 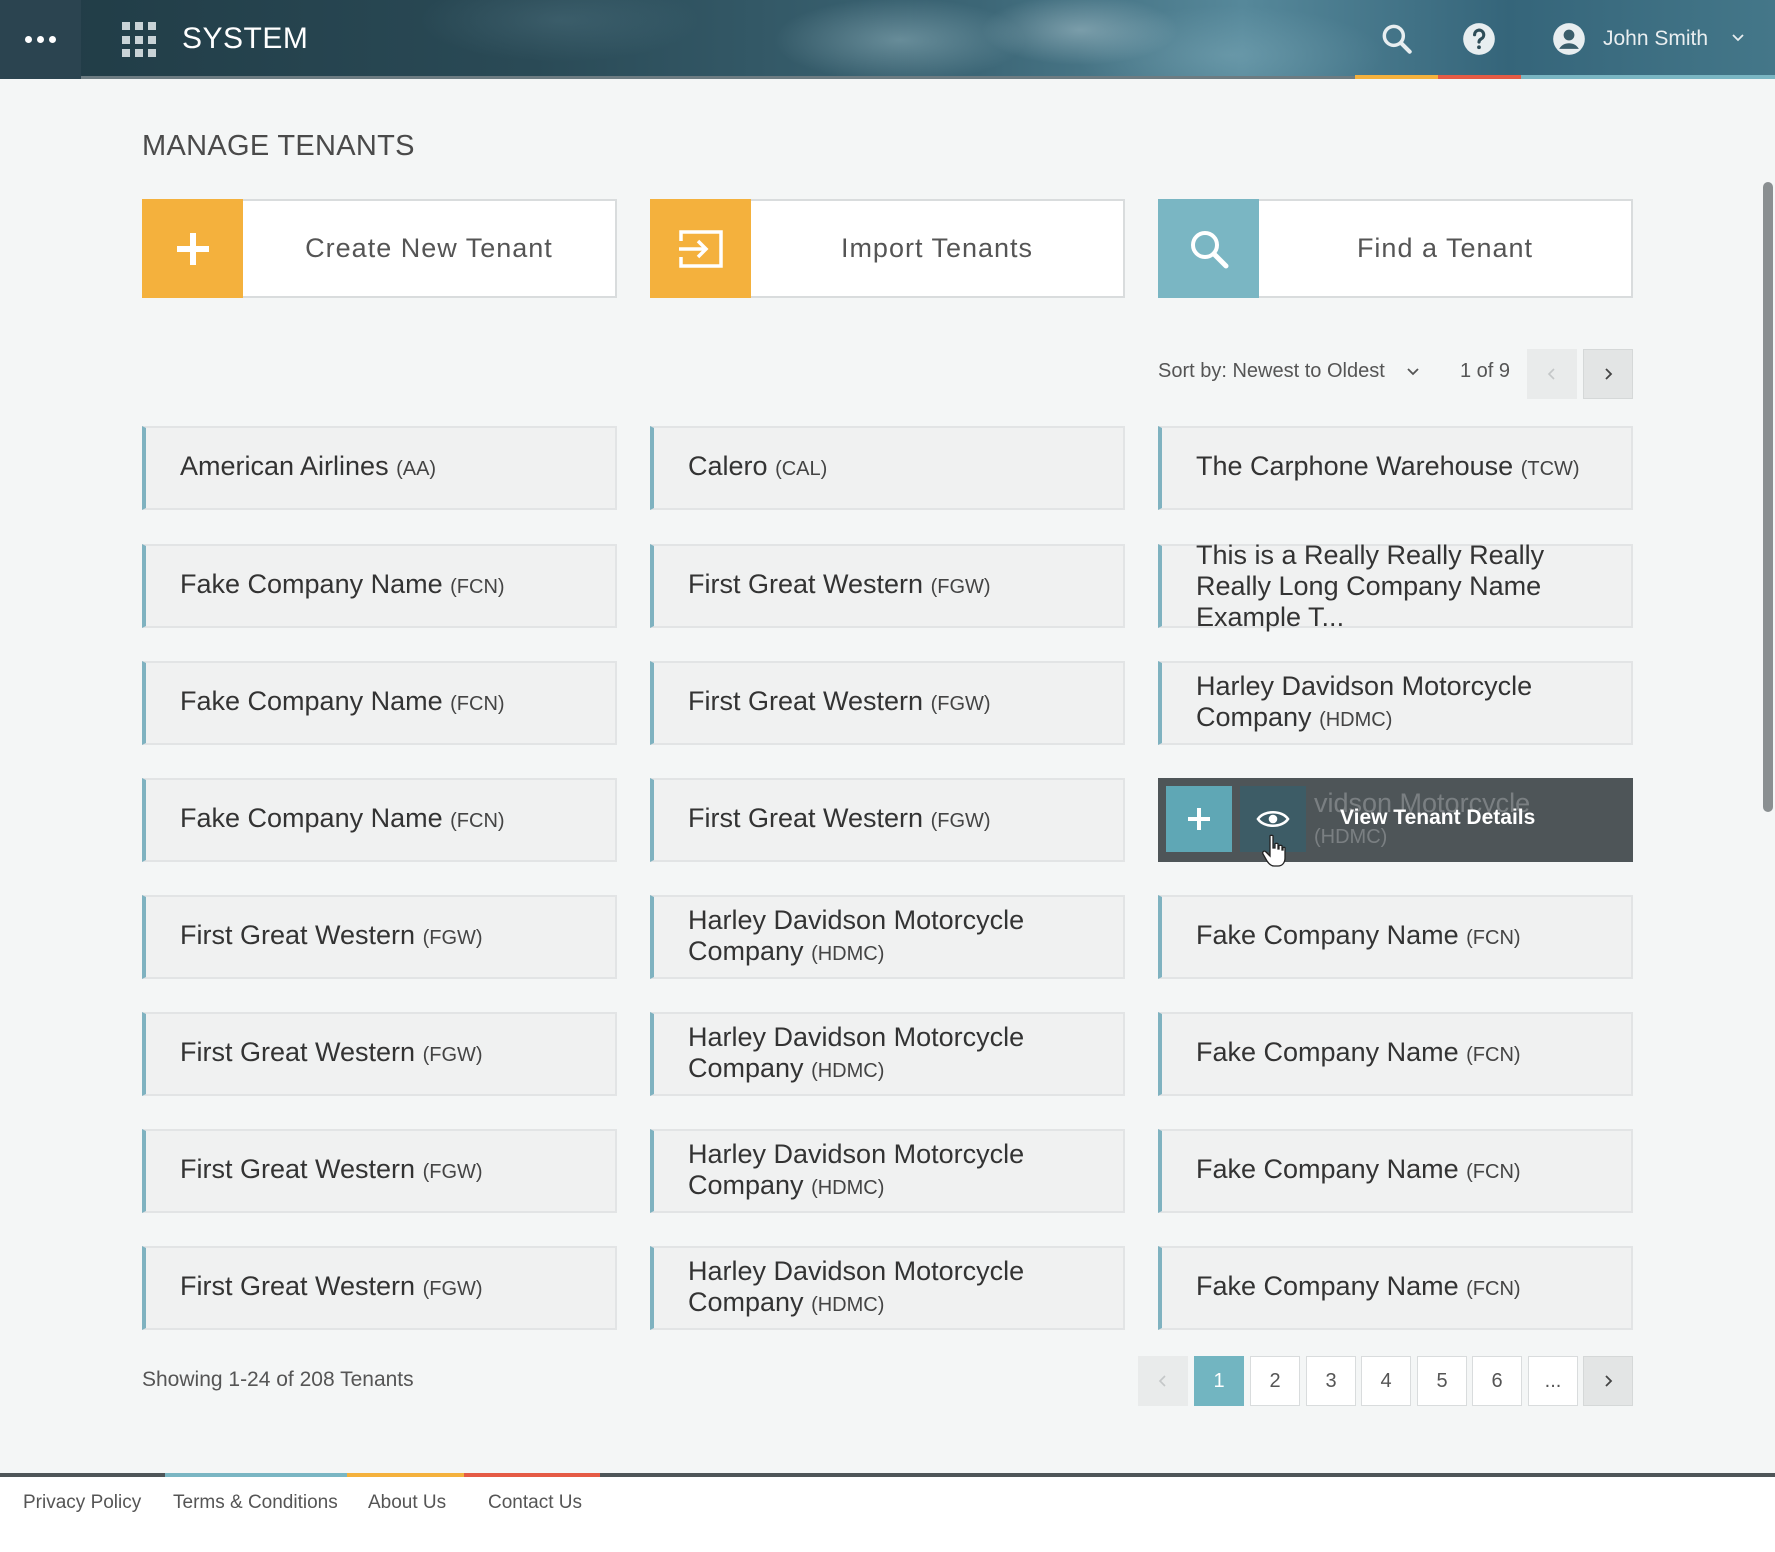 What do you see at coordinates (1485, 371) in the screenshot?
I see `page-count: 1 of 9` at bounding box center [1485, 371].